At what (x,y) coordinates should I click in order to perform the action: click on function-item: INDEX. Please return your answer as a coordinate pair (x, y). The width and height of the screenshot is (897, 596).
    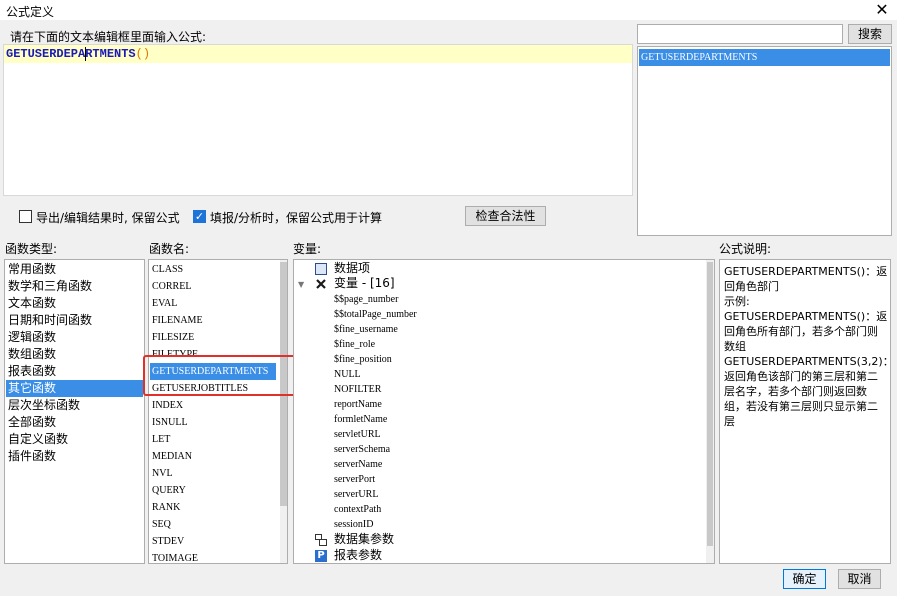
    Looking at the image, I should click on (213, 405).